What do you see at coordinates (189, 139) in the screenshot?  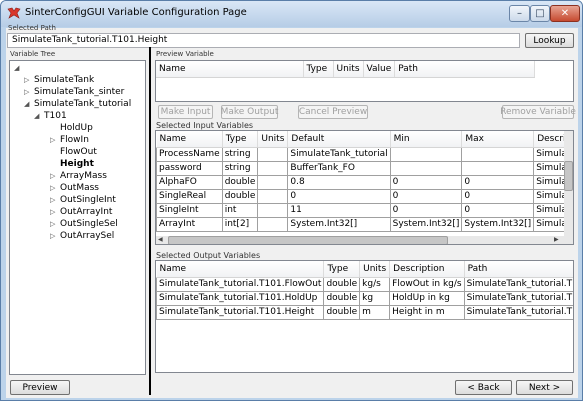 I see `input-column-header: Name` at bounding box center [189, 139].